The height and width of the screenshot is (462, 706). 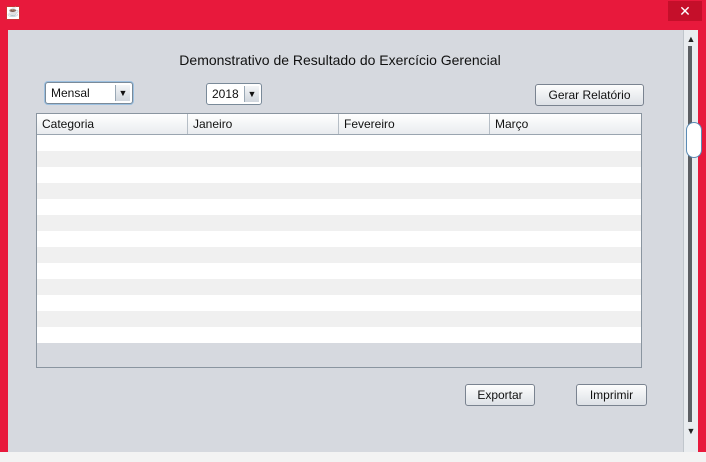 I want to click on generate-report-button: Gerar Relatório, so click(x=589, y=95).